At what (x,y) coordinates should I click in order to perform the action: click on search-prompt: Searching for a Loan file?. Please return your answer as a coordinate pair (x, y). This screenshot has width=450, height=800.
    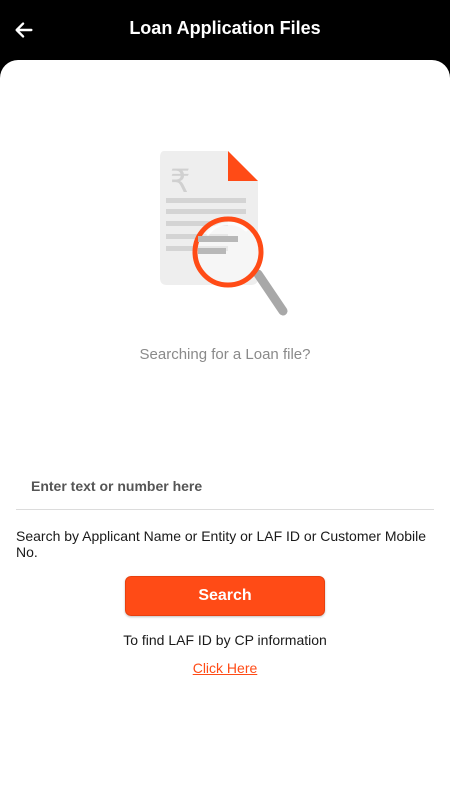
    Looking at the image, I should click on (225, 354).